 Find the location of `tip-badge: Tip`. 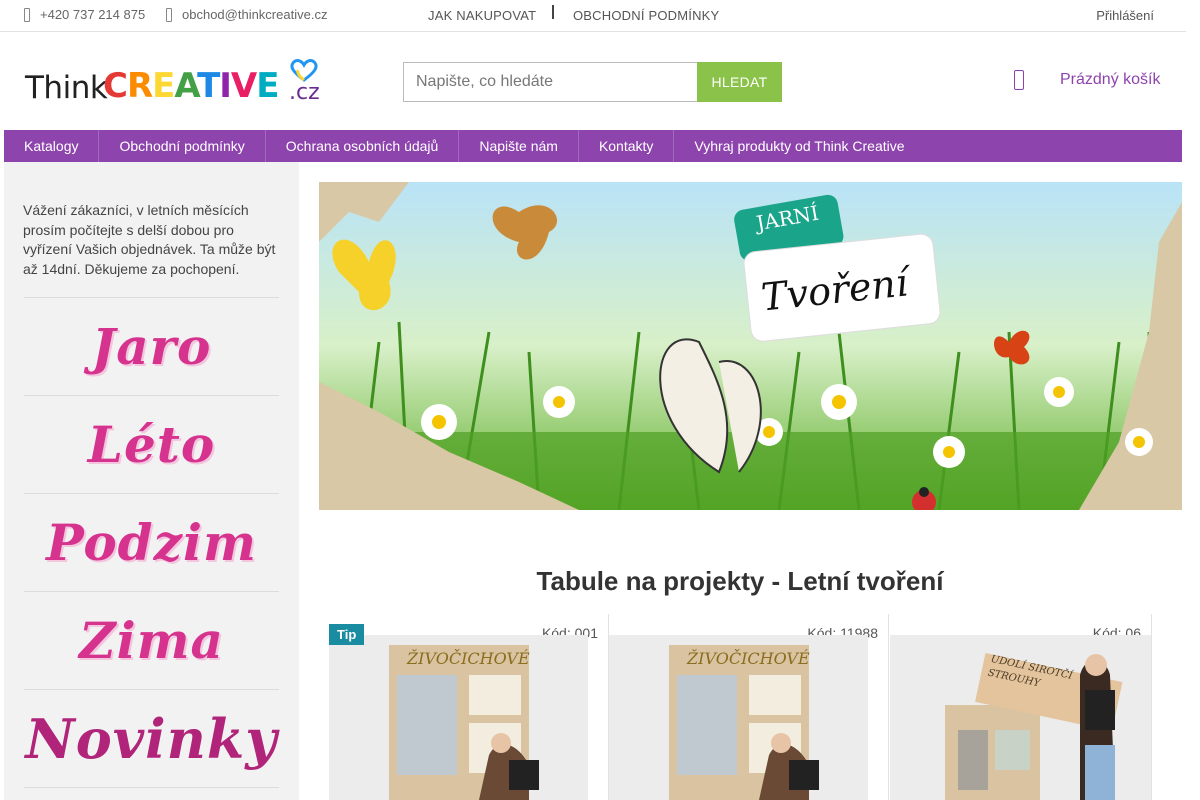

tip-badge: Tip is located at coordinates (347, 634).